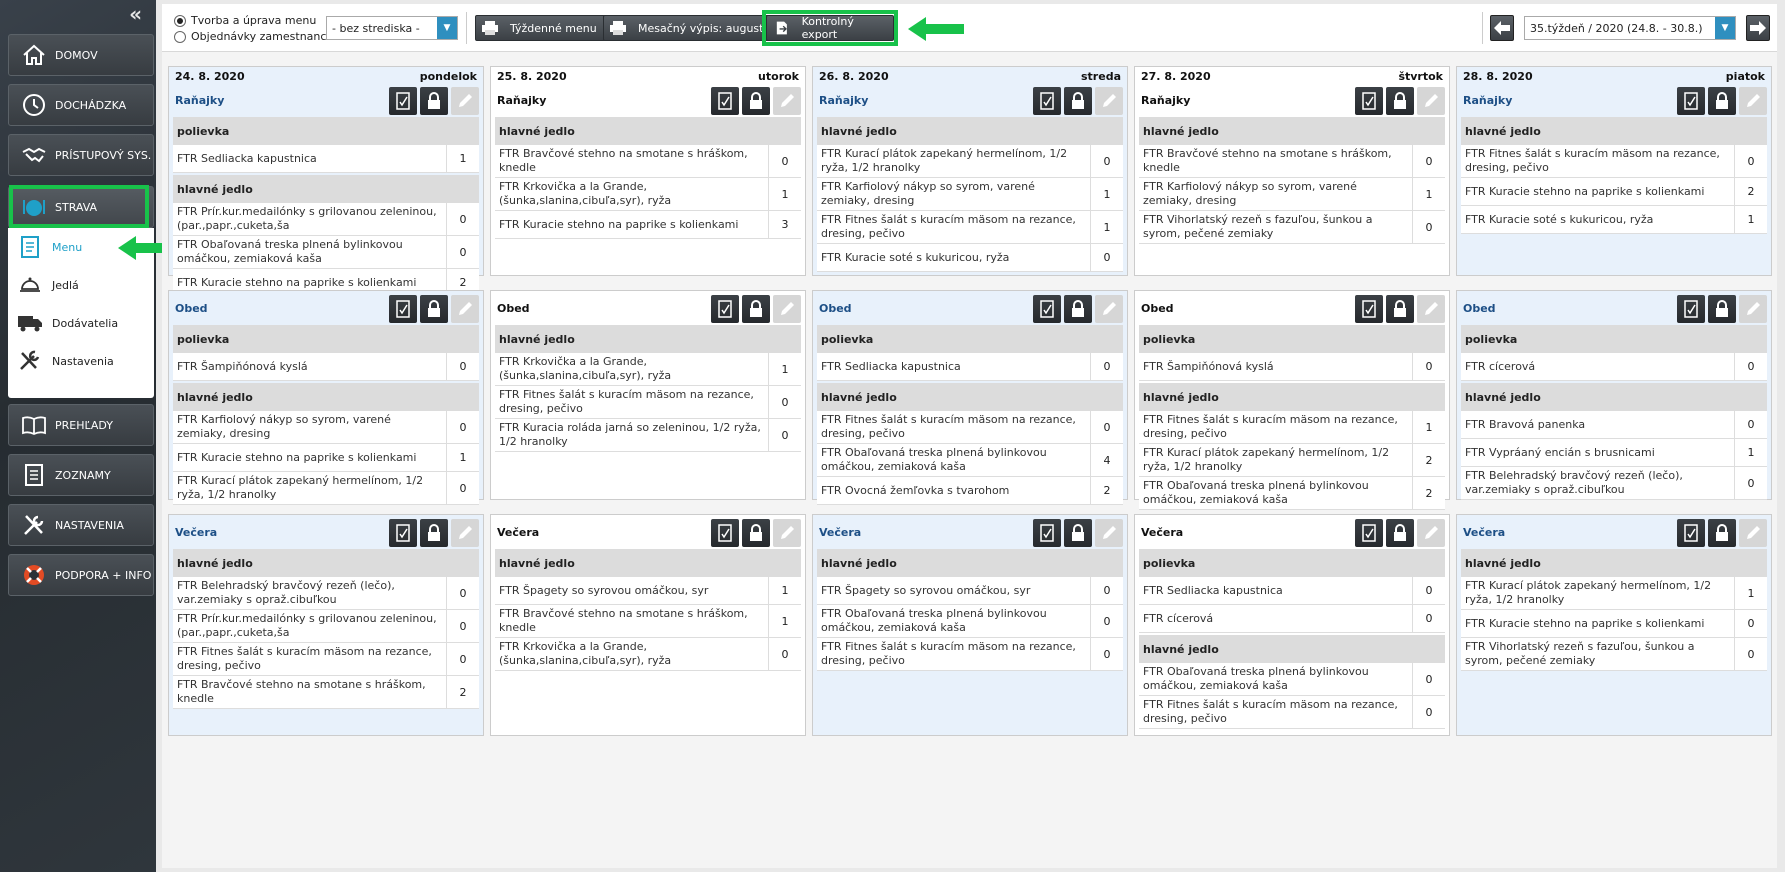  Describe the element at coordinates (1630, 28) in the screenshot. I see `week-select: 35.týždeň / 2020 (24.8. - 30.8.) ▼` at that location.